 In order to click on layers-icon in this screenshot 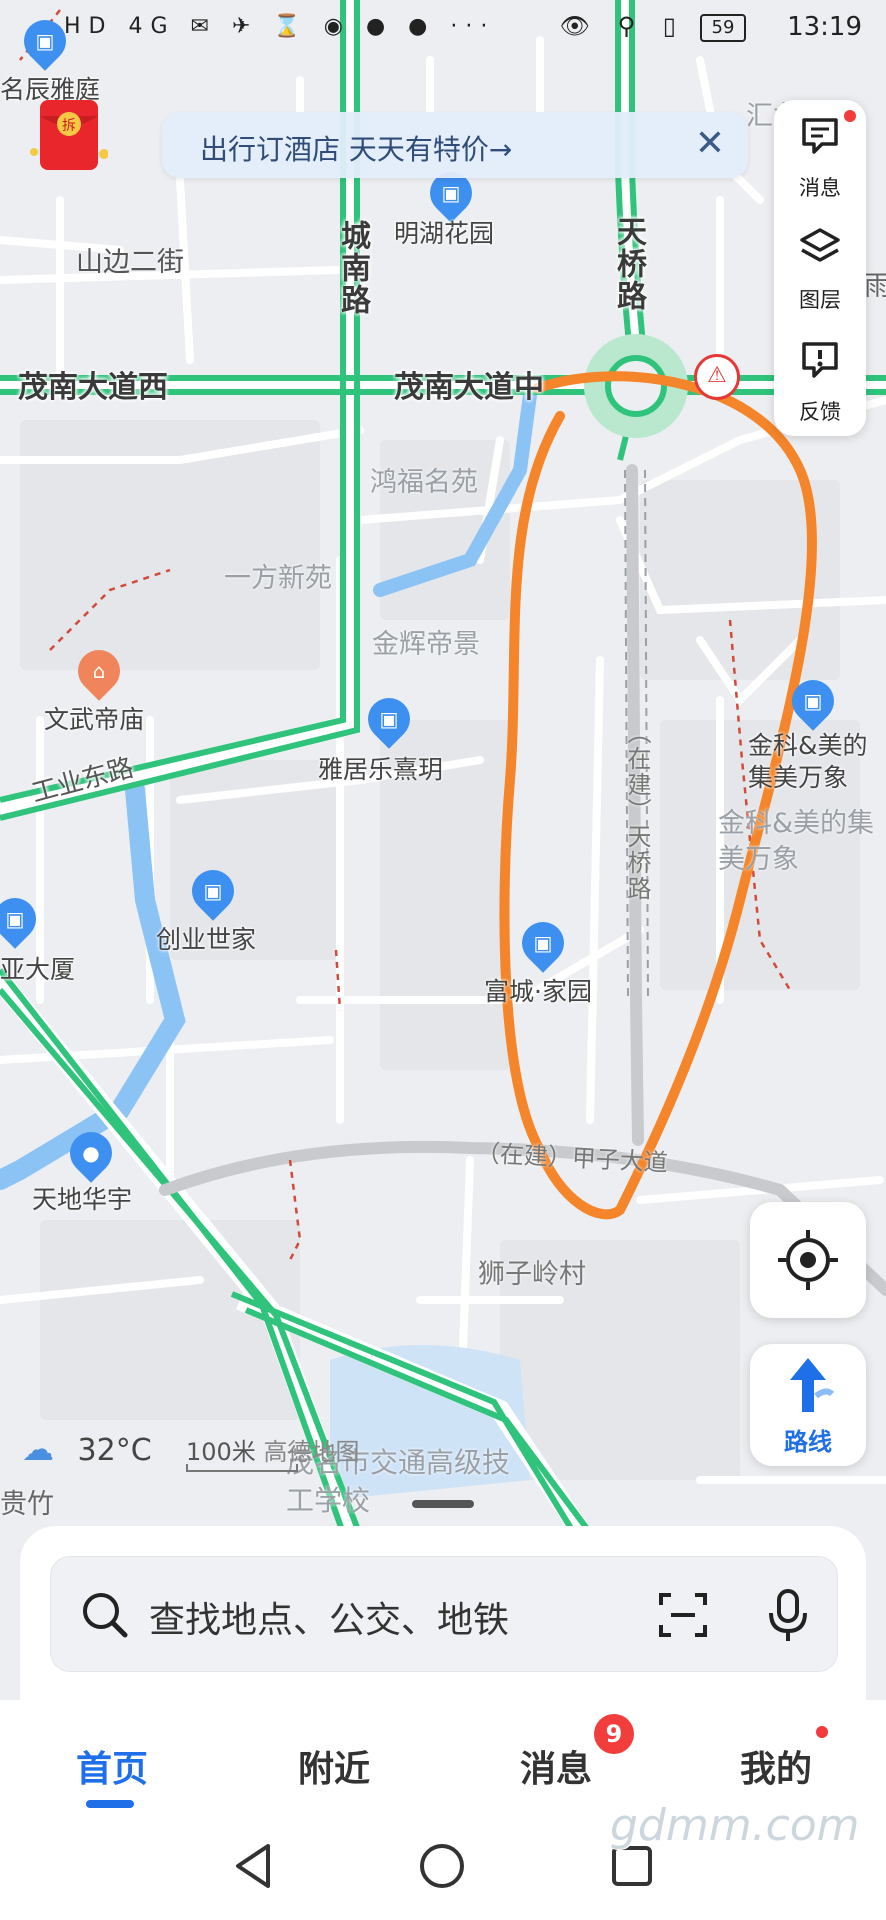, I will do `click(820, 245)`.